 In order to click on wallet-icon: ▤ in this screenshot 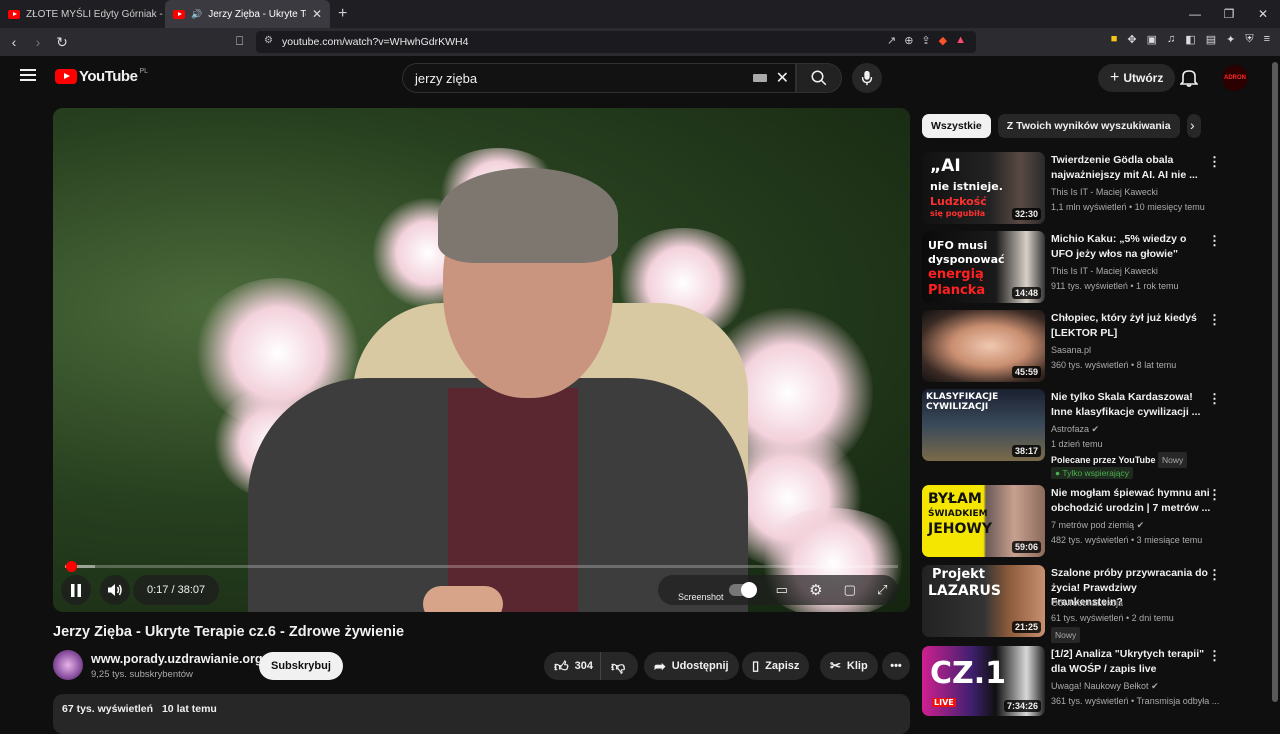, I will do `click(1211, 39)`.